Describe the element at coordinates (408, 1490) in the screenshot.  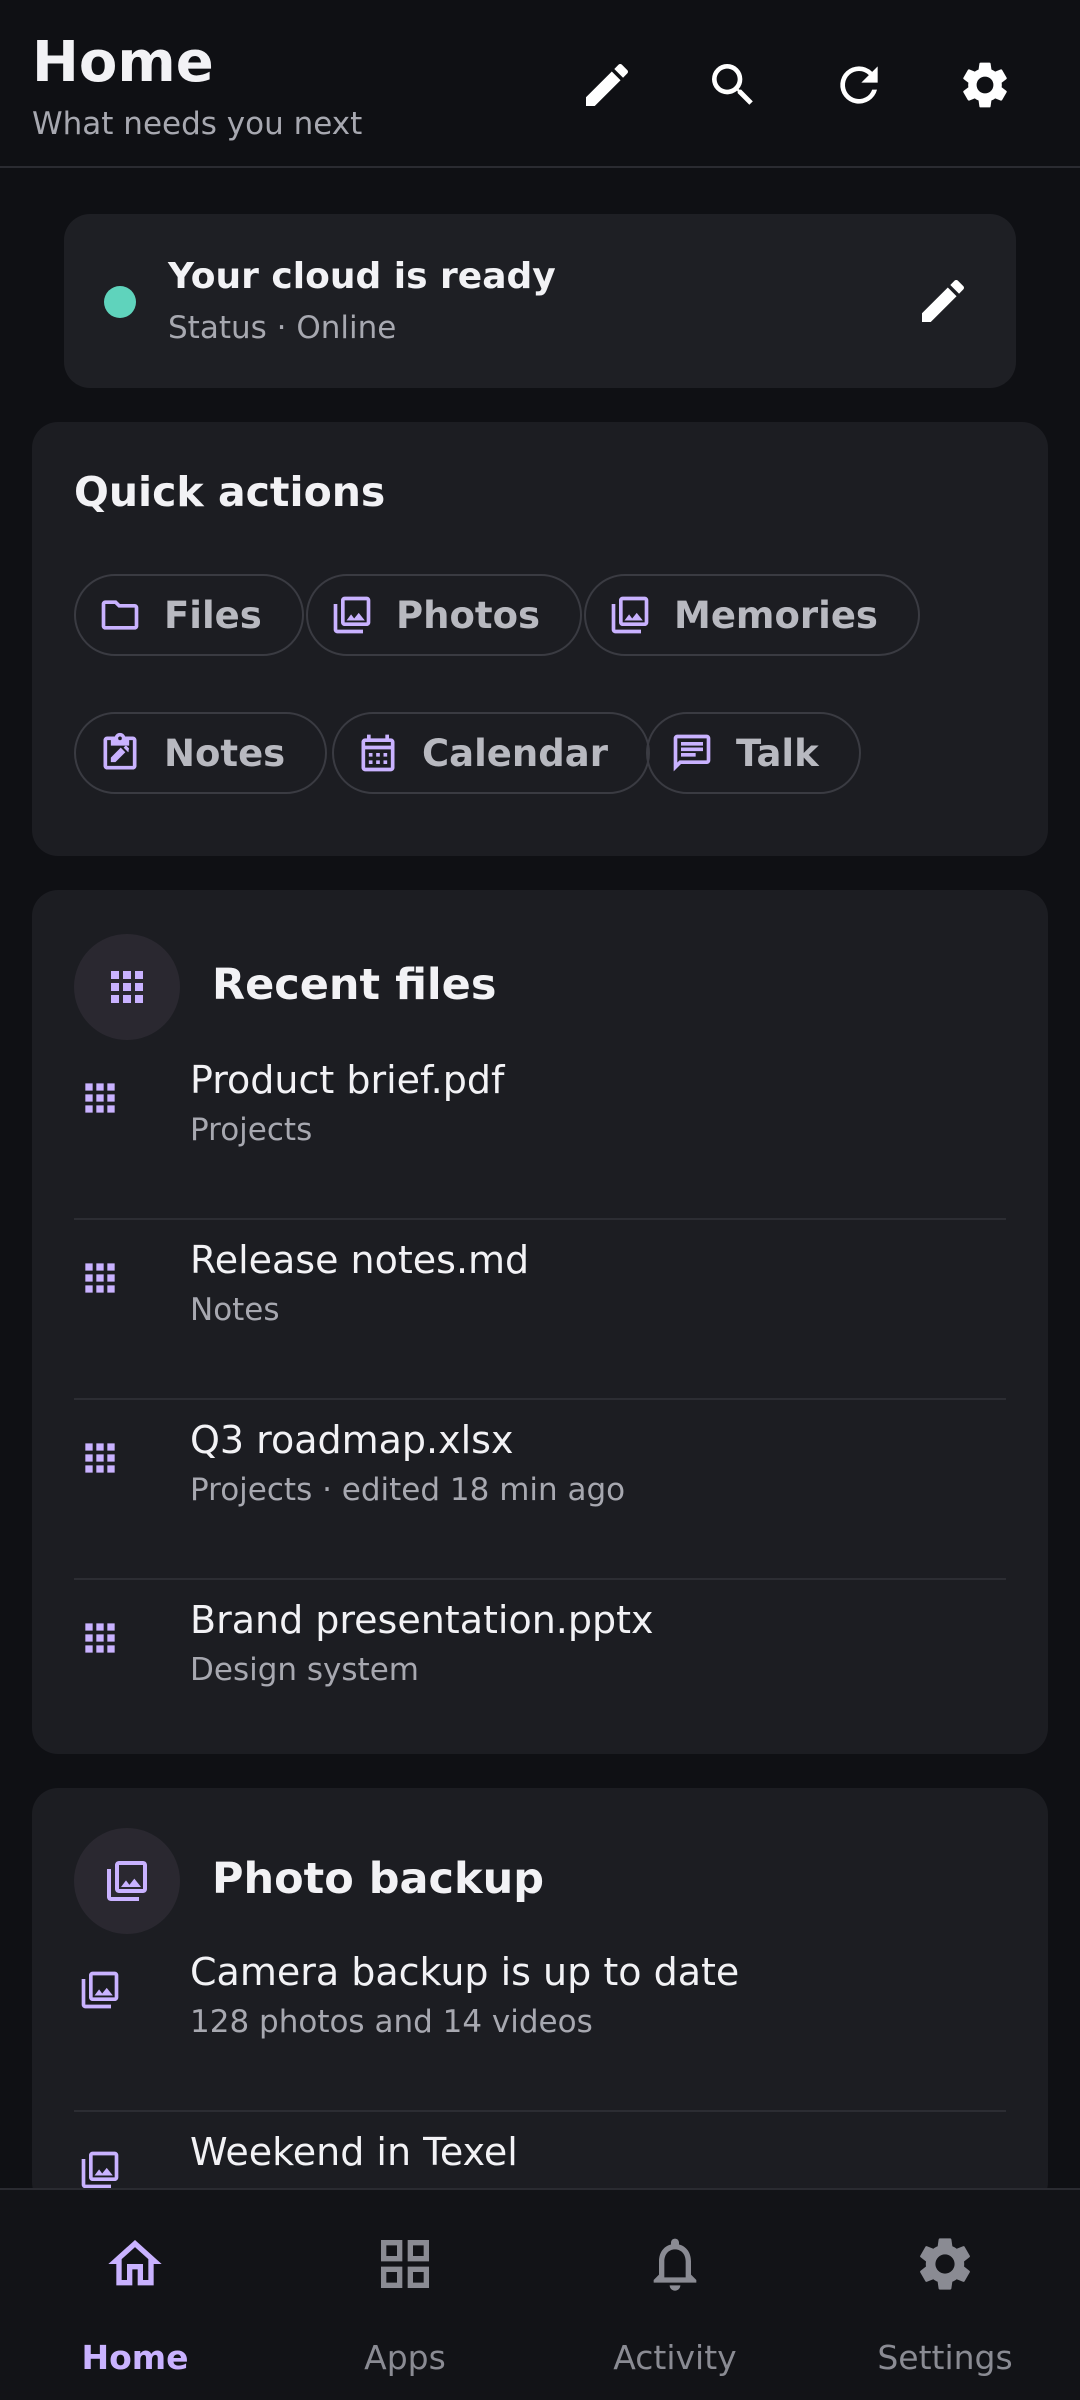
I see `file-meta: Projects · edited 18 min ago` at that location.